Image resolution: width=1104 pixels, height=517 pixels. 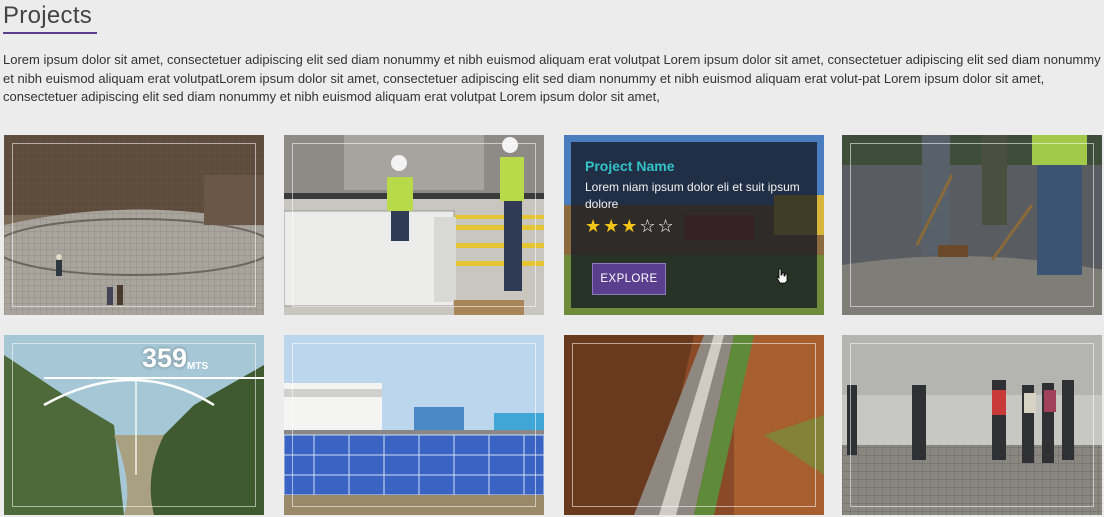 What do you see at coordinates (782, 276) in the screenshot?
I see `hand-cursor-icon` at bounding box center [782, 276].